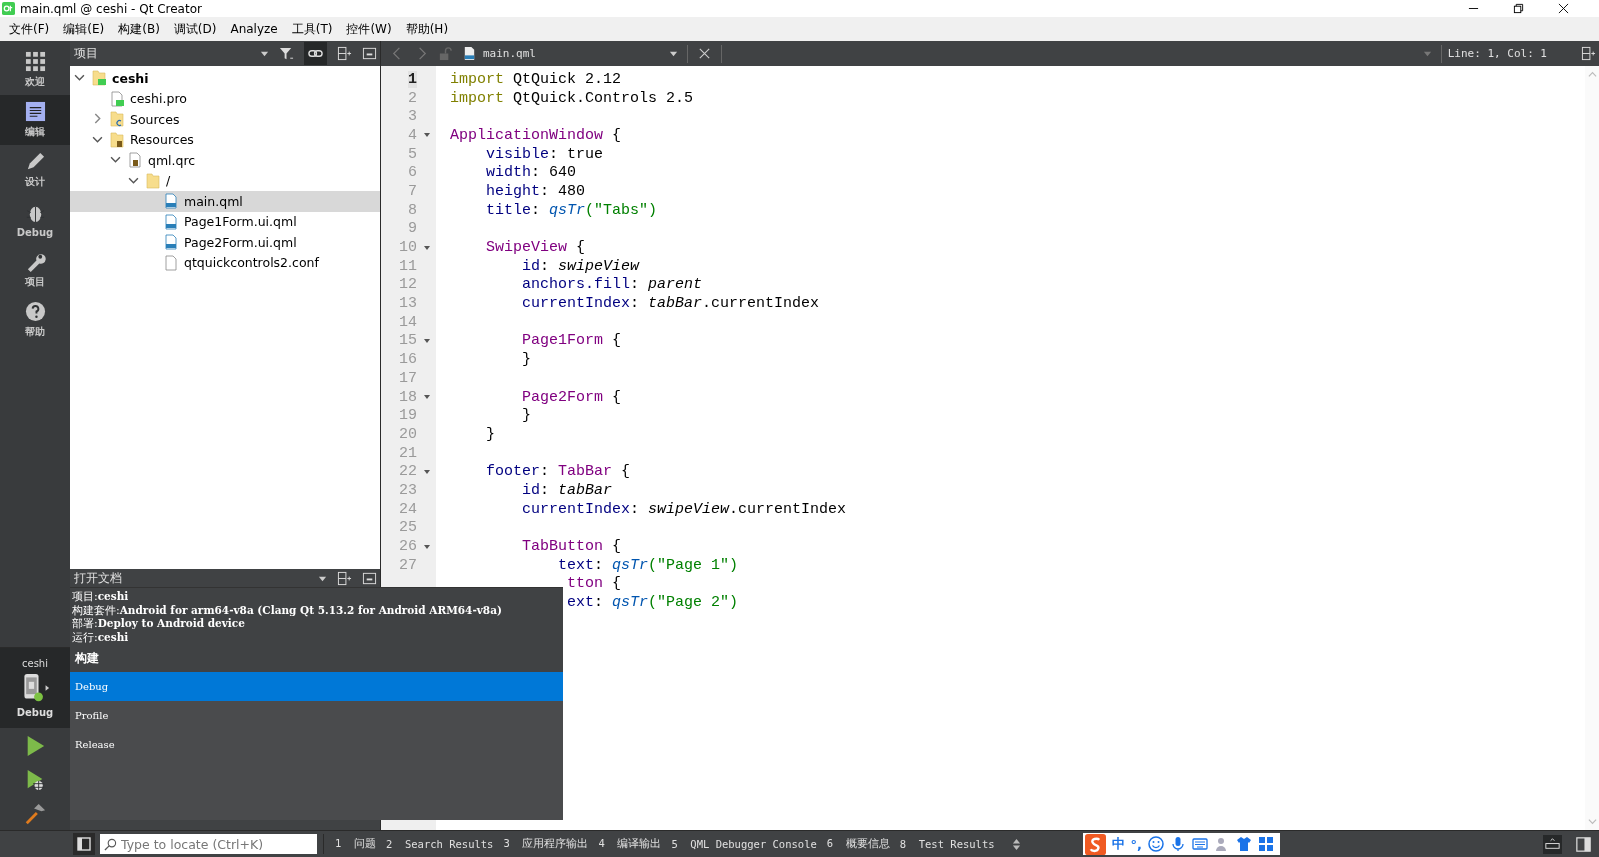  I want to click on hammer-icon, so click(35, 814).